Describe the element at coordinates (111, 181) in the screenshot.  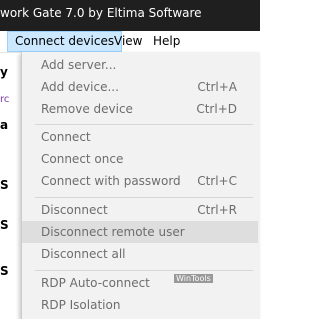
I see `menu-item-label: Connect with password` at that location.